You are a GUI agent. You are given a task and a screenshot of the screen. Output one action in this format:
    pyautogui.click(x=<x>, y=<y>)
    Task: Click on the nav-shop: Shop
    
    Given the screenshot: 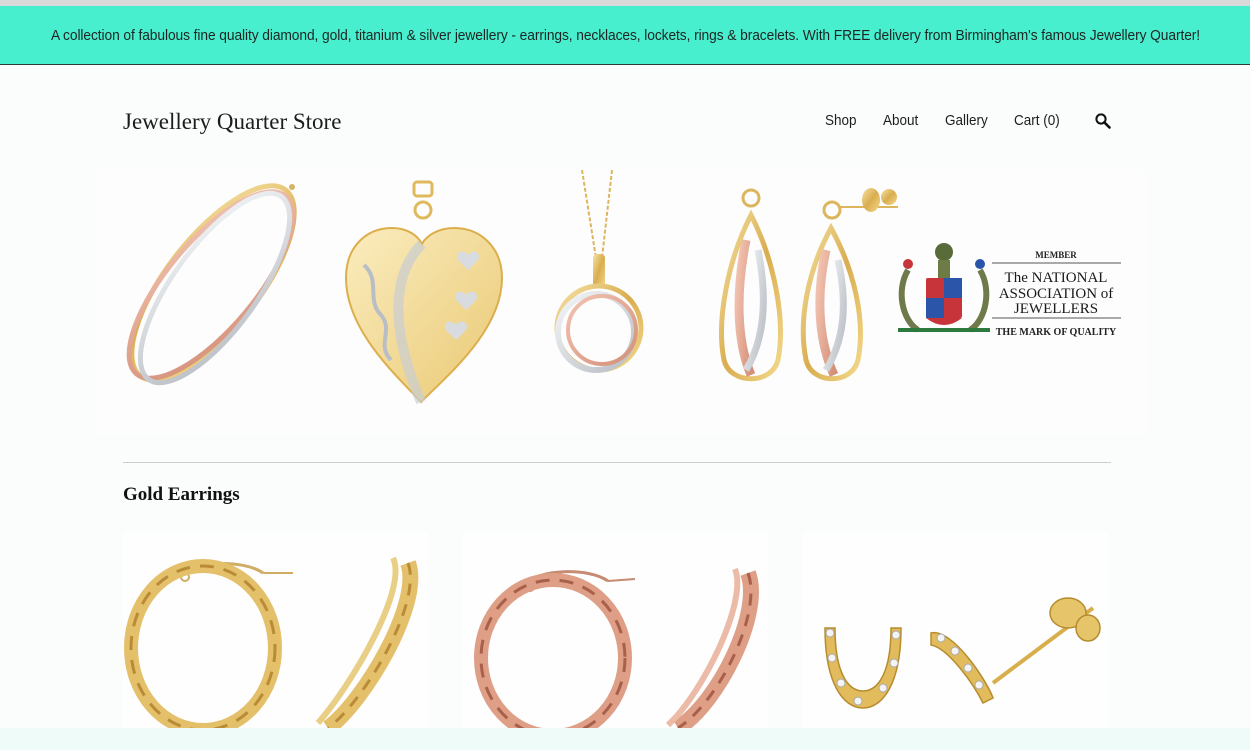 What is the action you would take?
    pyautogui.click(x=841, y=120)
    